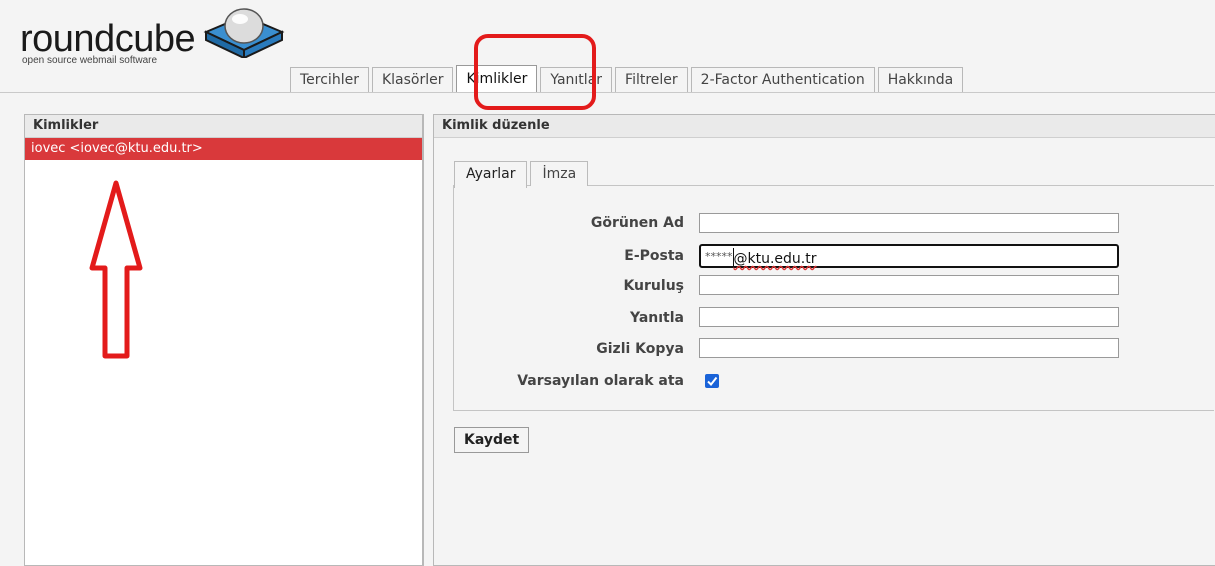  What do you see at coordinates (909, 223) in the screenshot?
I see `display-name-input` at bounding box center [909, 223].